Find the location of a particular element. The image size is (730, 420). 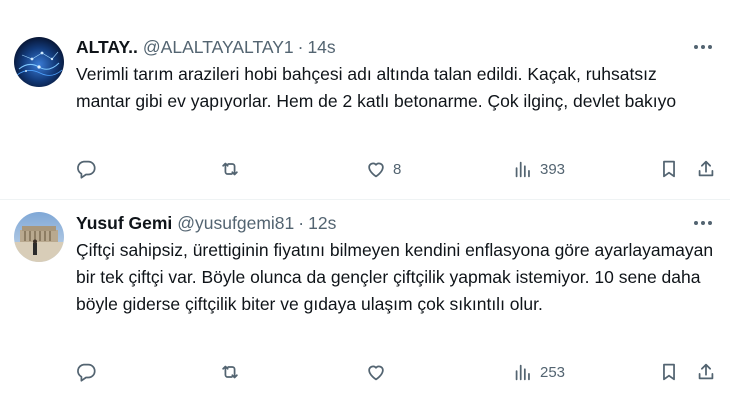

tweet-actions: 253 is located at coordinates (365, 372).